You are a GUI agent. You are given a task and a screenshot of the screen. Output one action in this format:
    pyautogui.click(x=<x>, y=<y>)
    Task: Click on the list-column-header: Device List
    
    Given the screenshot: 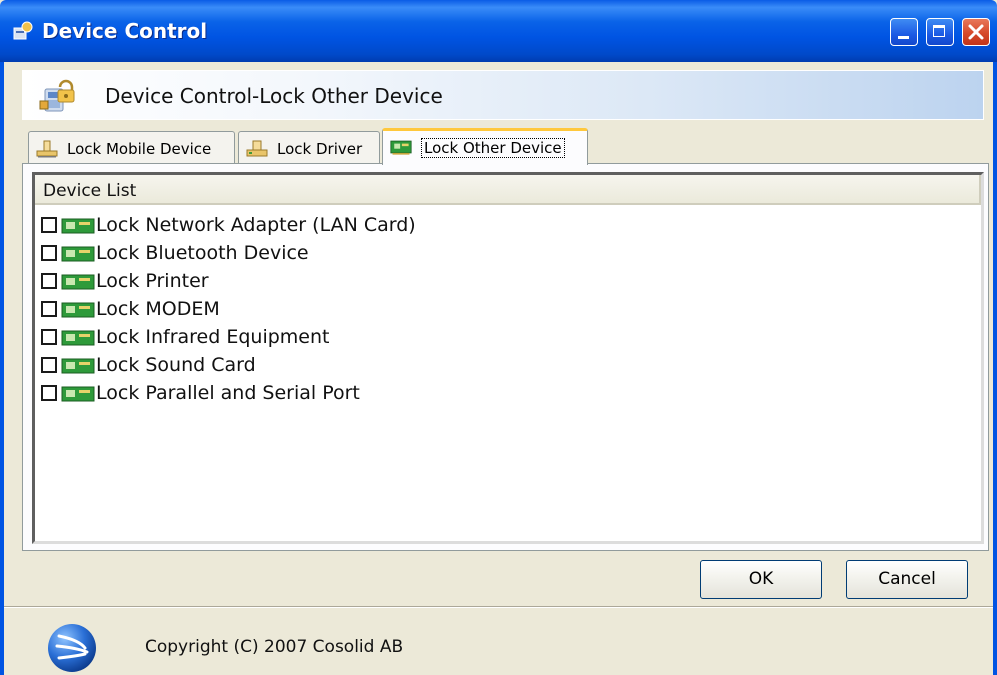 What is the action you would take?
    pyautogui.click(x=508, y=190)
    